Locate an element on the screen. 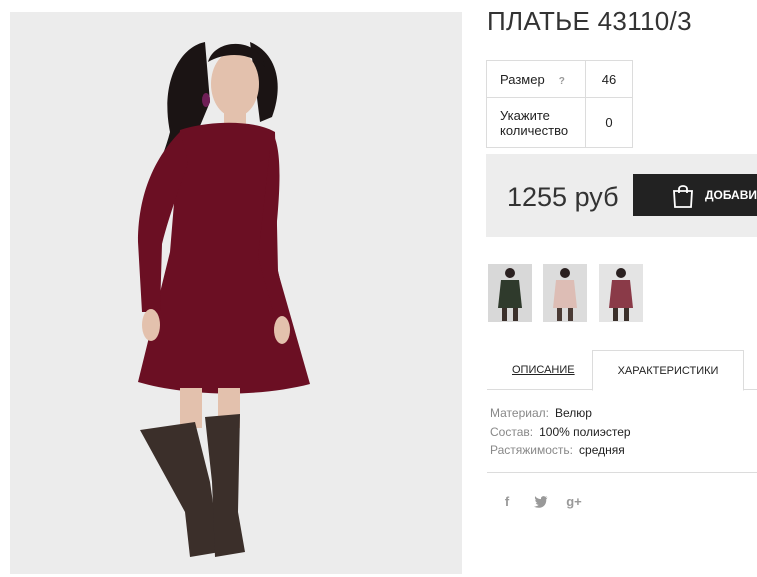  tab-characteristics: ХАРАКТЕРИСТИКИ is located at coordinates (668, 370).